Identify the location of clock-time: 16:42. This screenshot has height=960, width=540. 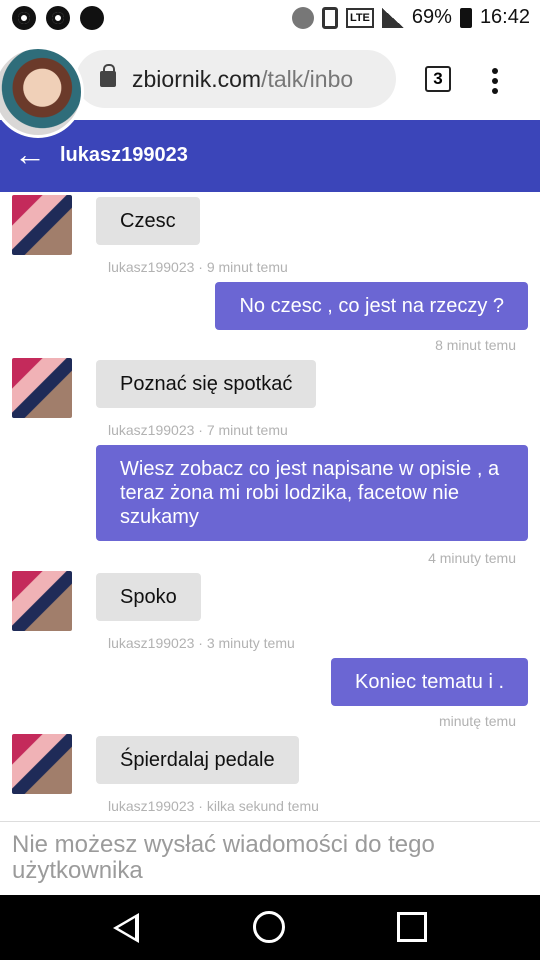
(504, 17).